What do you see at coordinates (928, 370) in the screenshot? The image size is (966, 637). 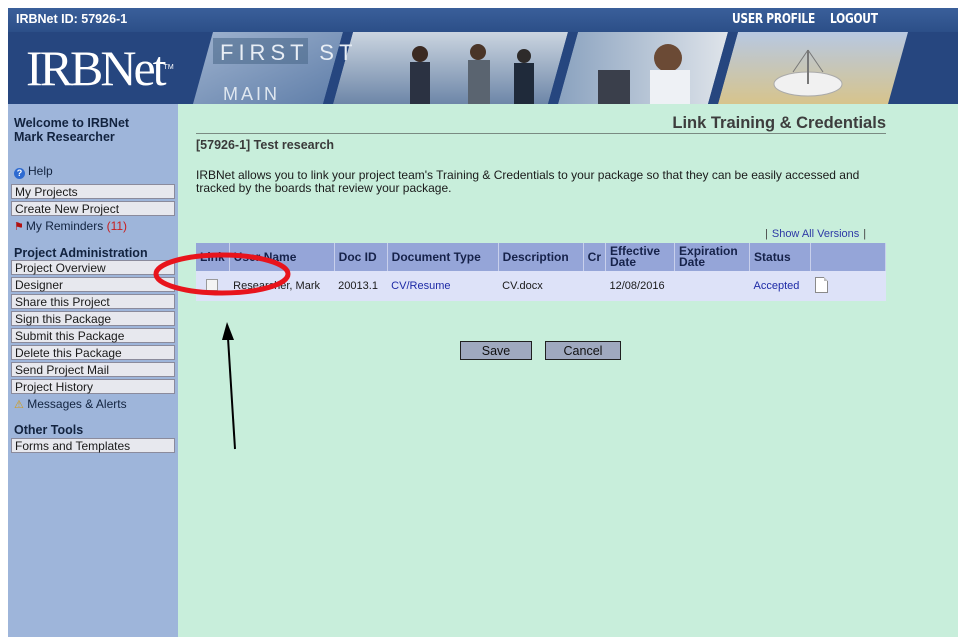 I see `right-margin` at bounding box center [928, 370].